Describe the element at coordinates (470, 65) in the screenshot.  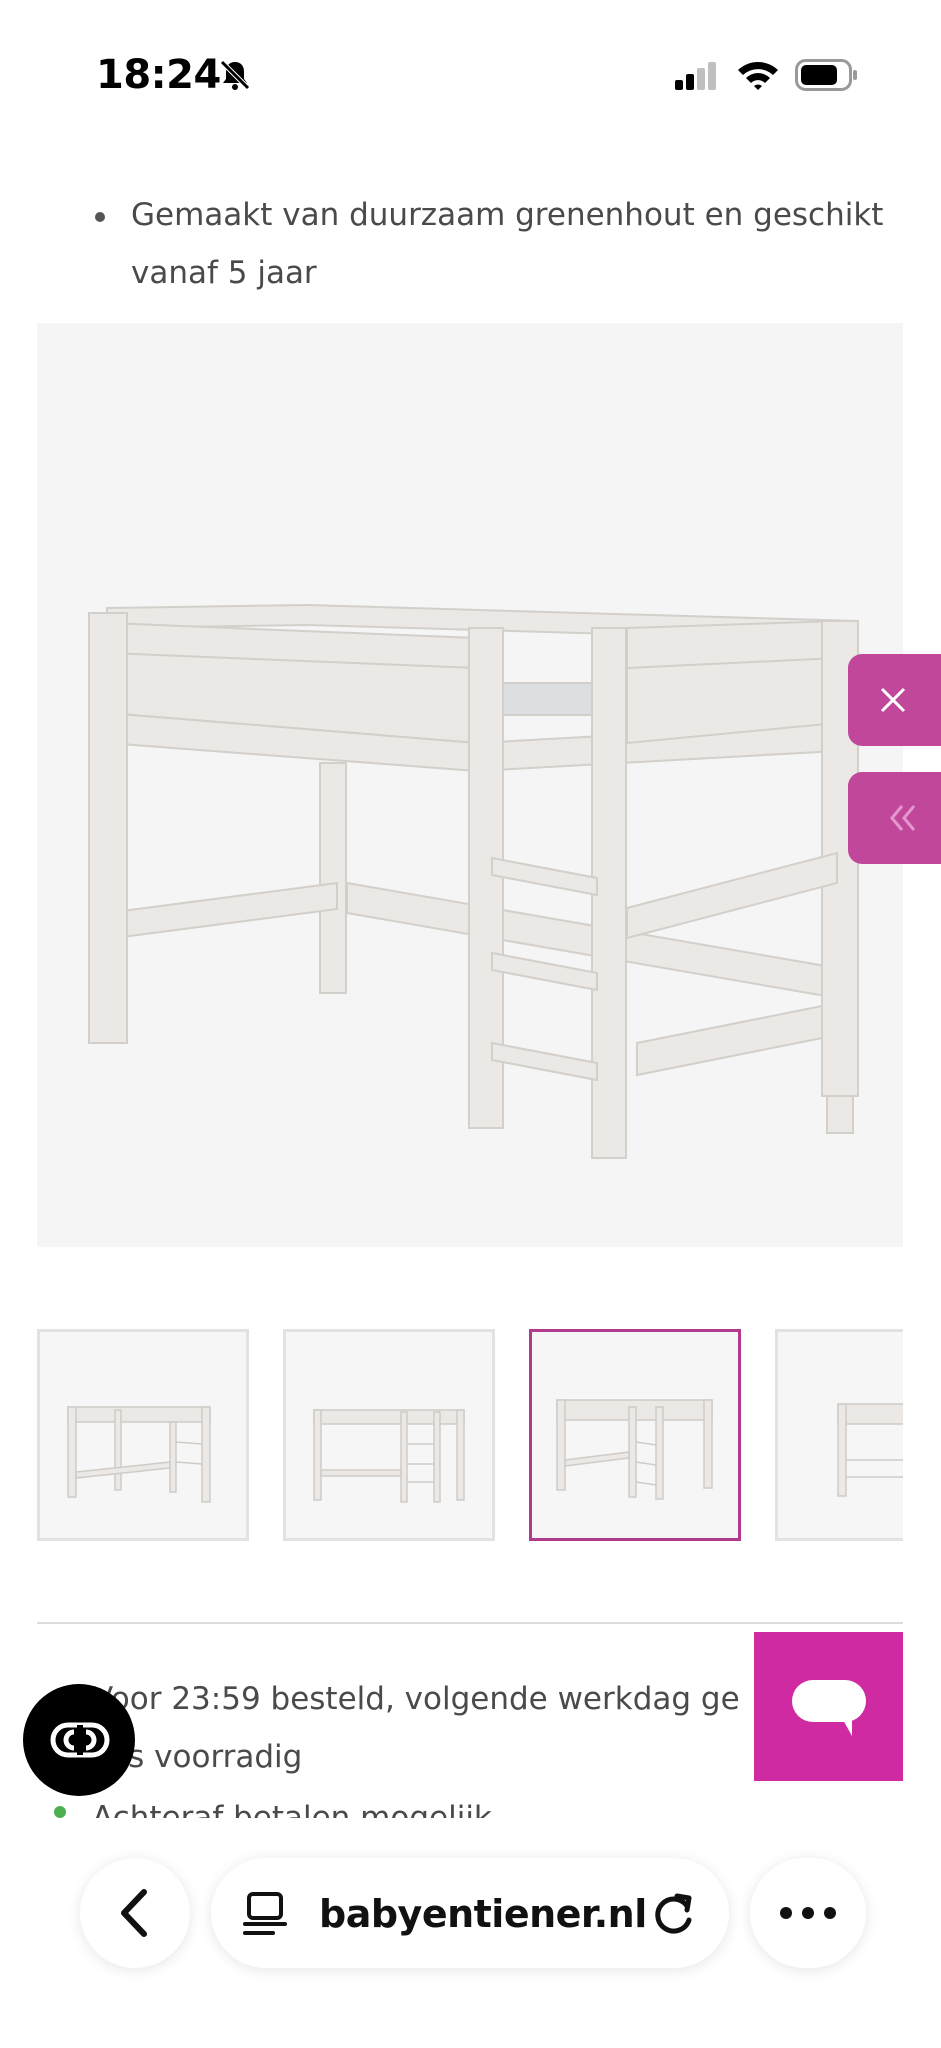
I see `status-bar: 18:24` at that location.